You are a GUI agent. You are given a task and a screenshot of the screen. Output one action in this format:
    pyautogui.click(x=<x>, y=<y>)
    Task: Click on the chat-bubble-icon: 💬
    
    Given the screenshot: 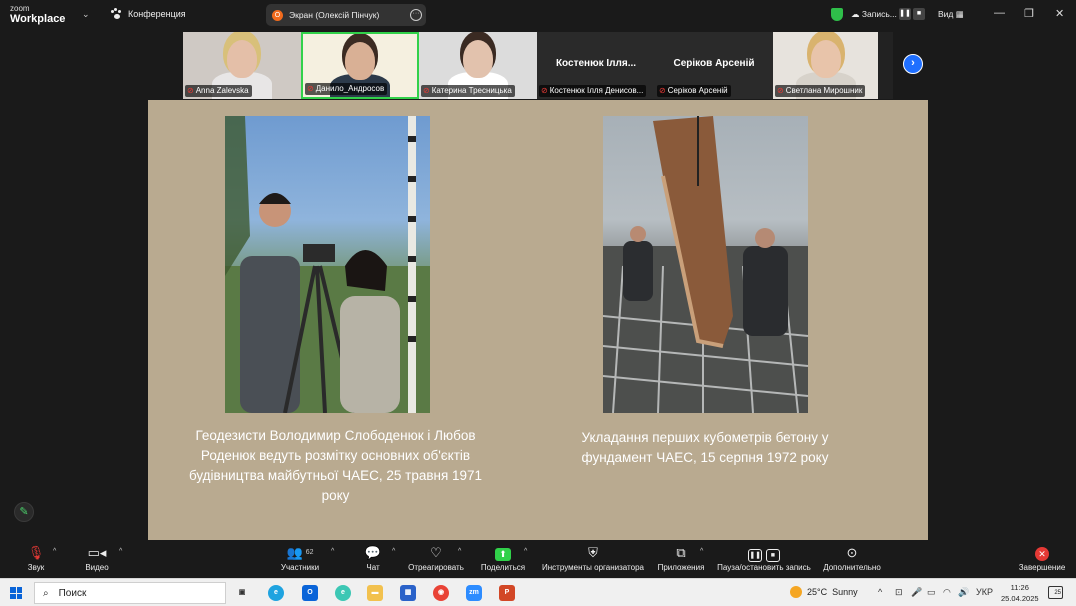 What is the action you would take?
    pyautogui.click(x=373, y=552)
    